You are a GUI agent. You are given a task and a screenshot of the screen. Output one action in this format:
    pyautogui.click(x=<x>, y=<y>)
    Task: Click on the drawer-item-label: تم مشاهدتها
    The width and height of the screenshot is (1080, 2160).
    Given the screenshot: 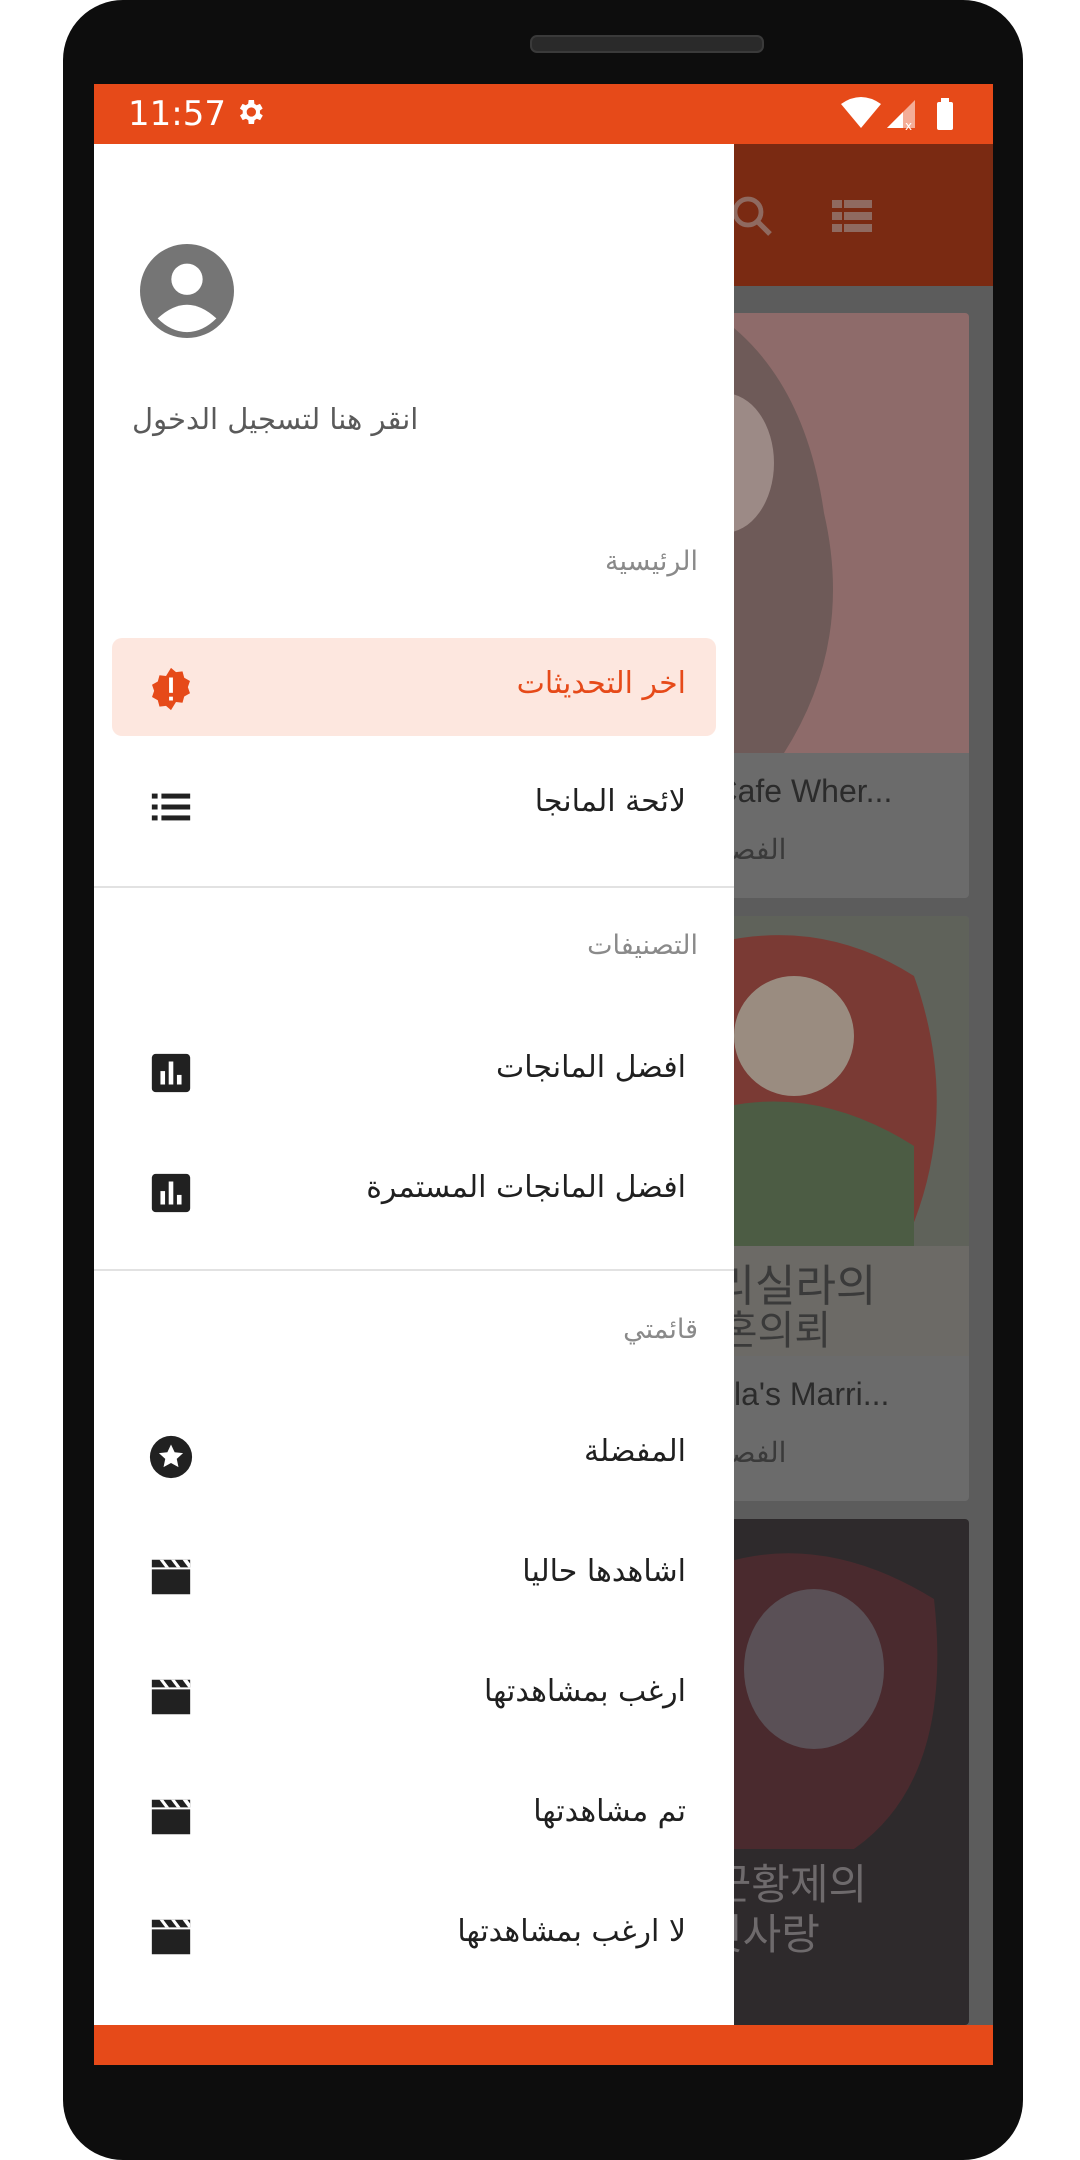 What is the action you would take?
    pyautogui.click(x=609, y=1811)
    